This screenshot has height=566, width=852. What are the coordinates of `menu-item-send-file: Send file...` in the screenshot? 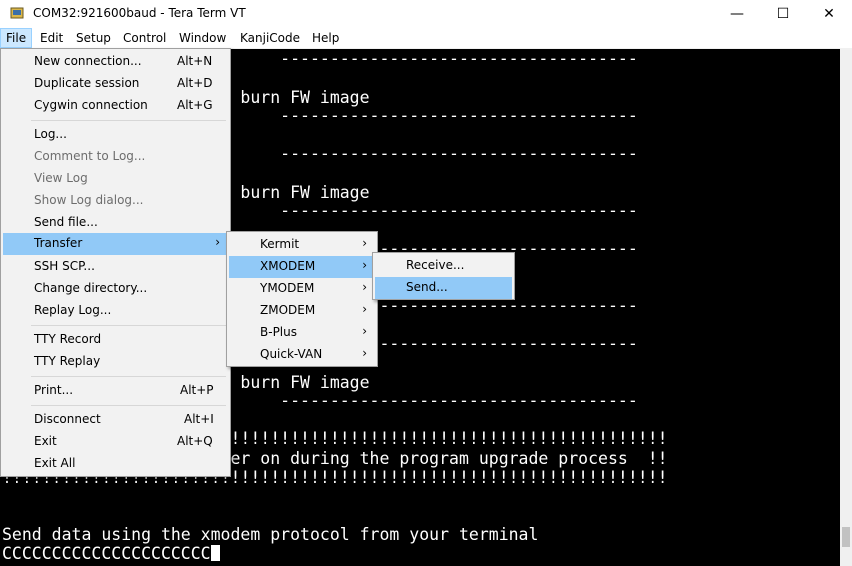 It's located at (115, 223).